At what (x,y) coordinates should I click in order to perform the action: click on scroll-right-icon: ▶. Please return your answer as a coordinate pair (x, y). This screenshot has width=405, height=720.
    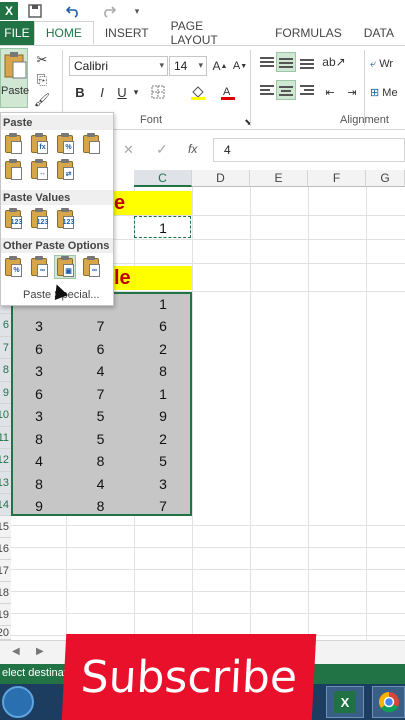
    Looking at the image, I should click on (40, 651).